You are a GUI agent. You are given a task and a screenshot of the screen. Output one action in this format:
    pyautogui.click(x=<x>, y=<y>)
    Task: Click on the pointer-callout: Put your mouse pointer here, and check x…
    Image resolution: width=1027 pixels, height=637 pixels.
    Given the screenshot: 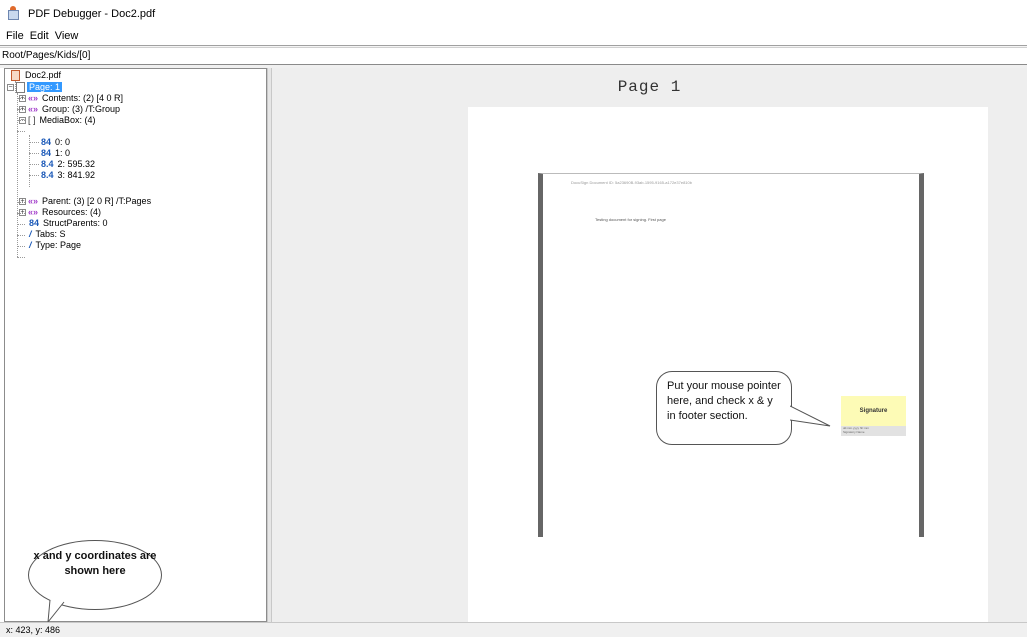 What is the action you would take?
    pyautogui.click(x=724, y=408)
    